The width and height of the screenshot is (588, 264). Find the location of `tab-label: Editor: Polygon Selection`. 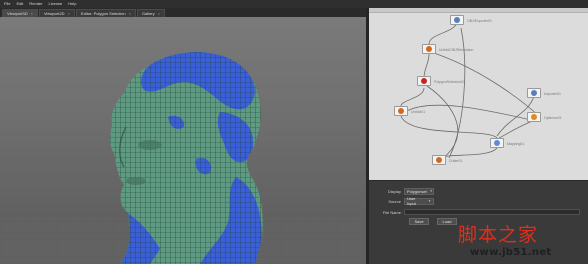

tab-label: Editor: Polygon Selection is located at coordinates (103, 13).